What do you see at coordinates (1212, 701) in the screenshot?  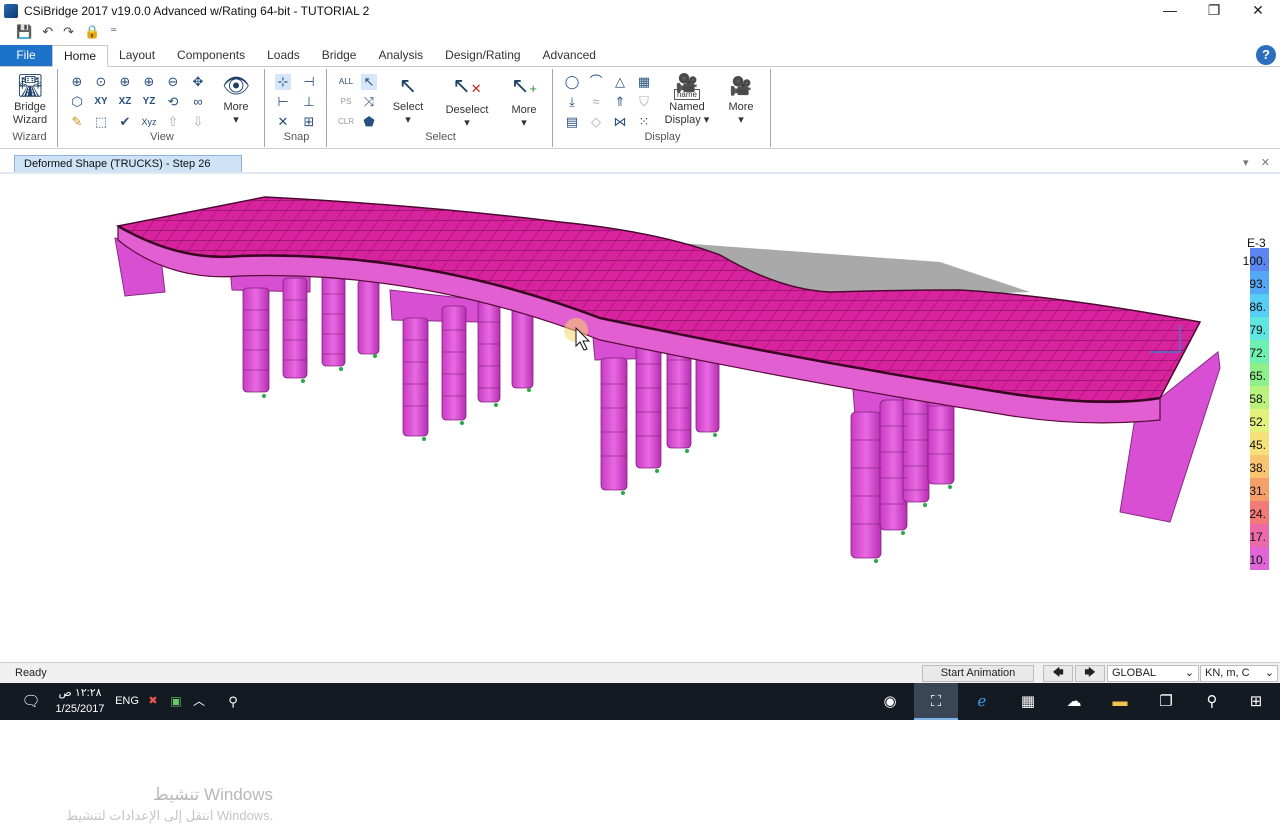 I see `search-icon: ⚲` at bounding box center [1212, 701].